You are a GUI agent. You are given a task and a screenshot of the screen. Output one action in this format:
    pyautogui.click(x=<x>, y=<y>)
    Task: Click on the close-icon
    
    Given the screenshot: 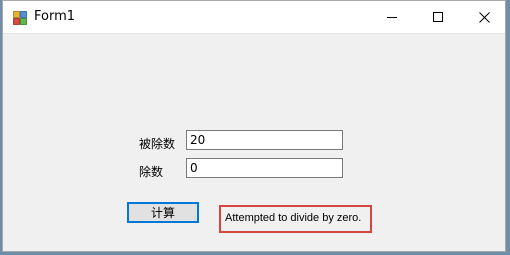 What is the action you would take?
    pyautogui.click(x=484, y=17)
    